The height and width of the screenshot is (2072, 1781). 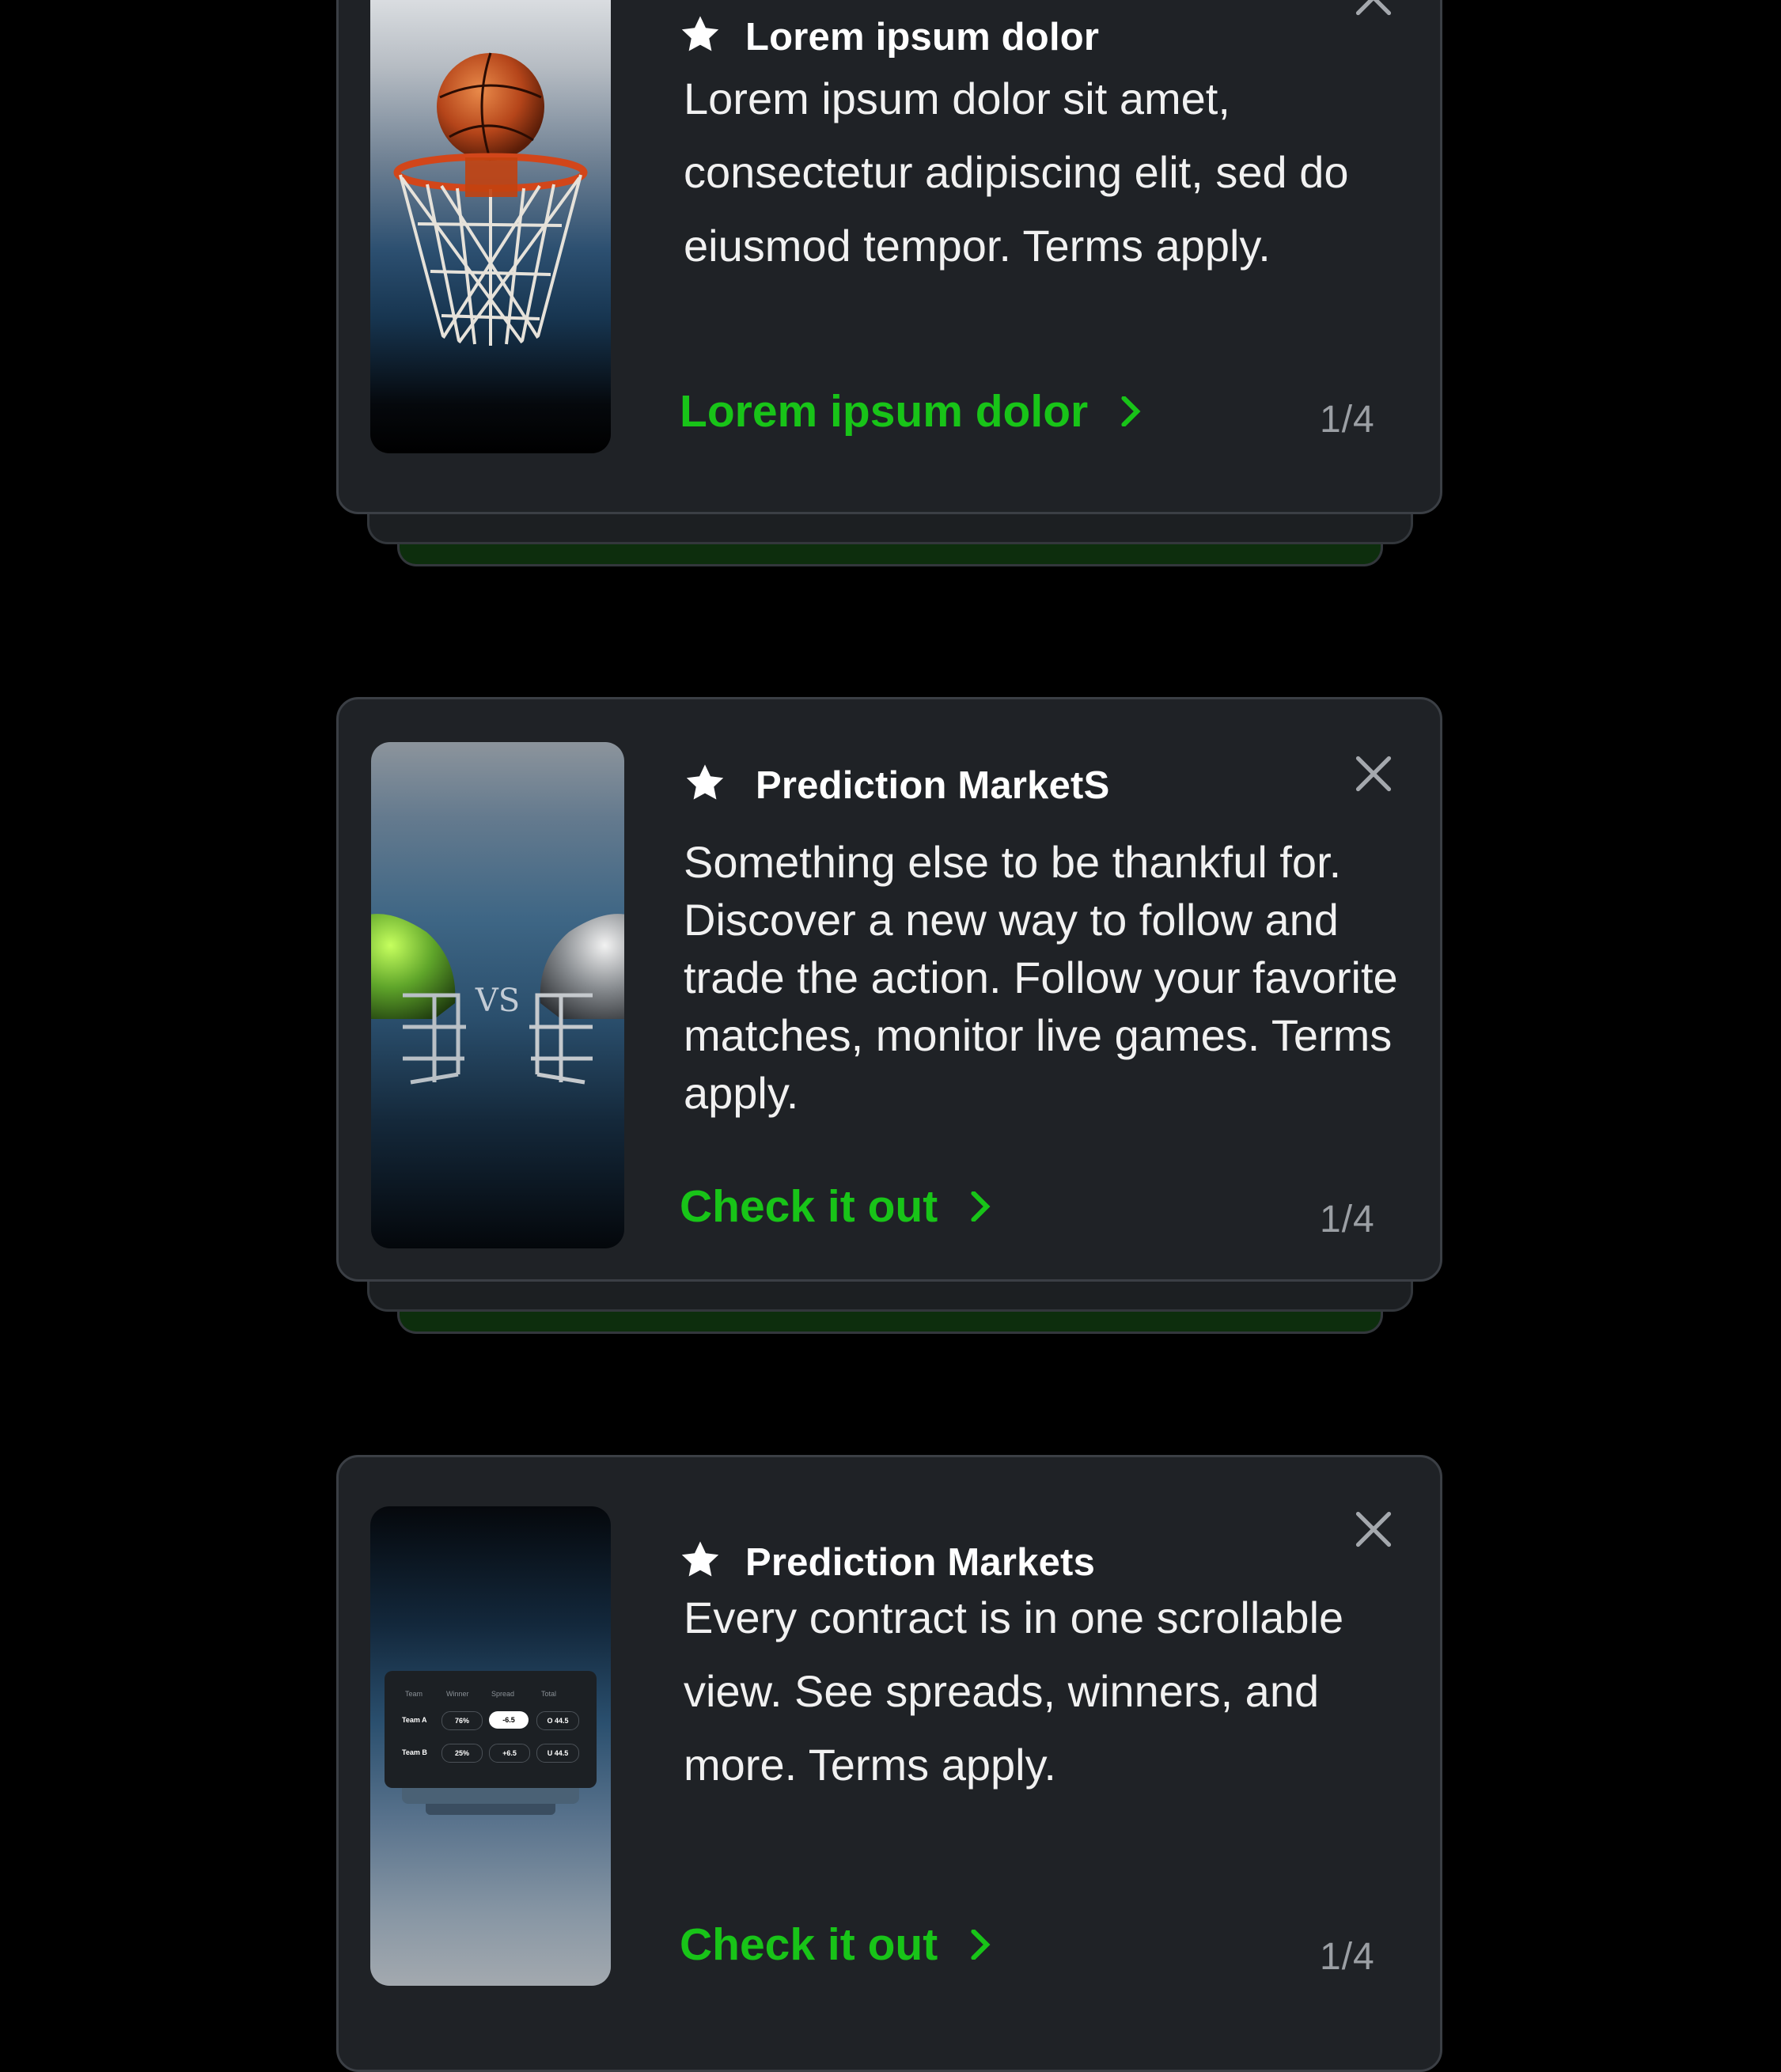 What do you see at coordinates (462, 1720) in the screenshot?
I see `mini-pill: 76%` at bounding box center [462, 1720].